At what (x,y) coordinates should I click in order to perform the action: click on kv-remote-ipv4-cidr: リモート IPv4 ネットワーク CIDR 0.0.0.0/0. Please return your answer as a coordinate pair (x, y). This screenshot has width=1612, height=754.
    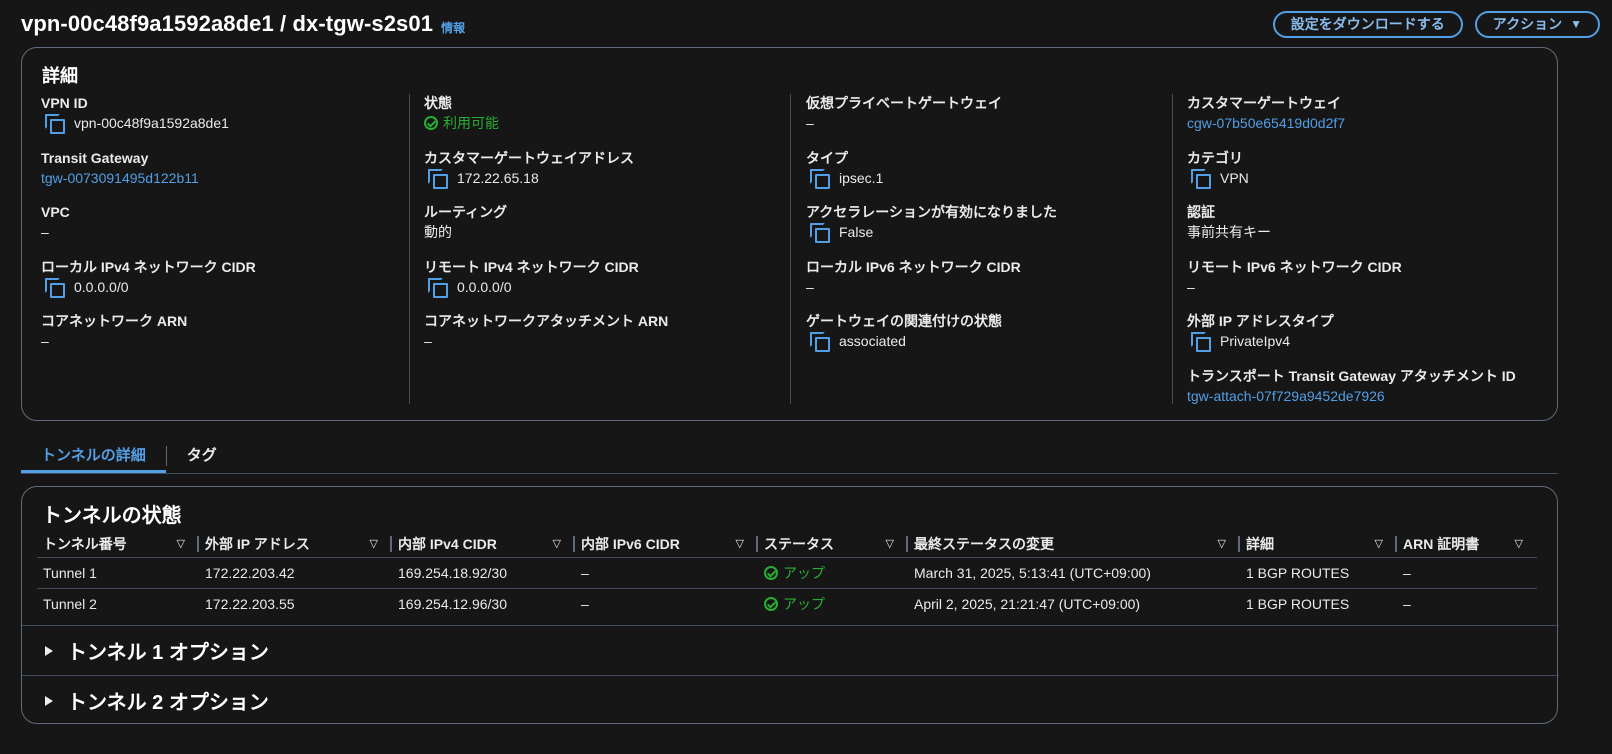
    Looking at the image, I should click on (609, 285).